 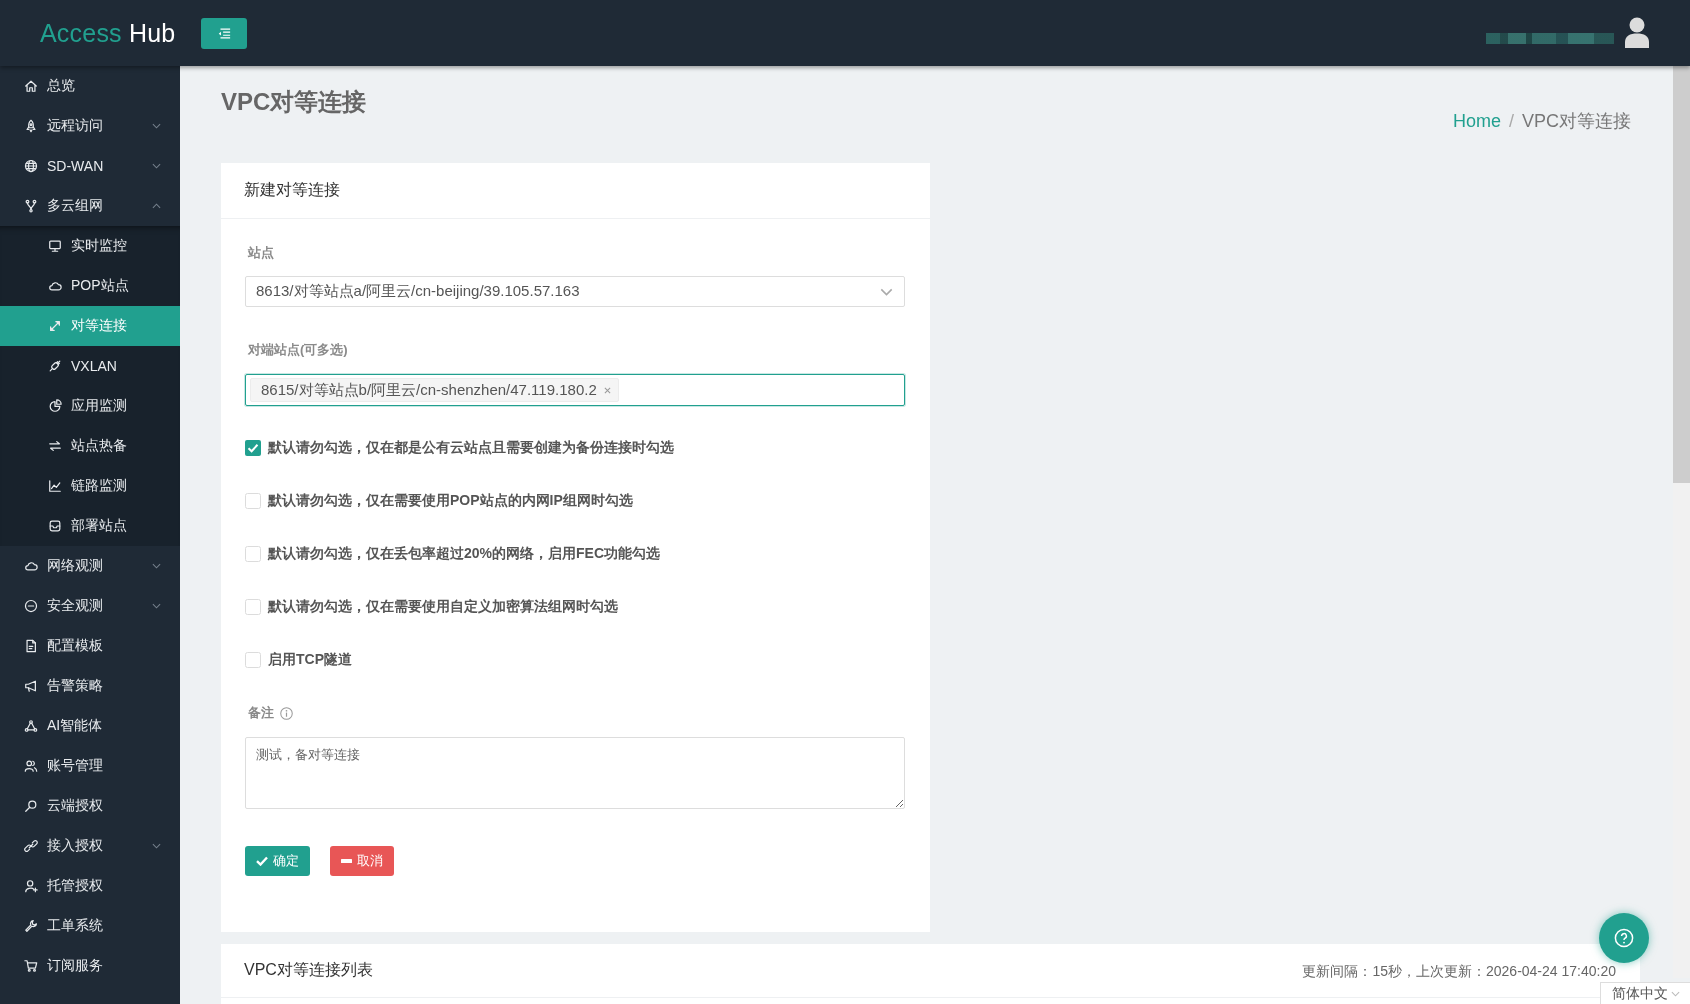 I want to click on wrench-icon, so click(x=31, y=926).